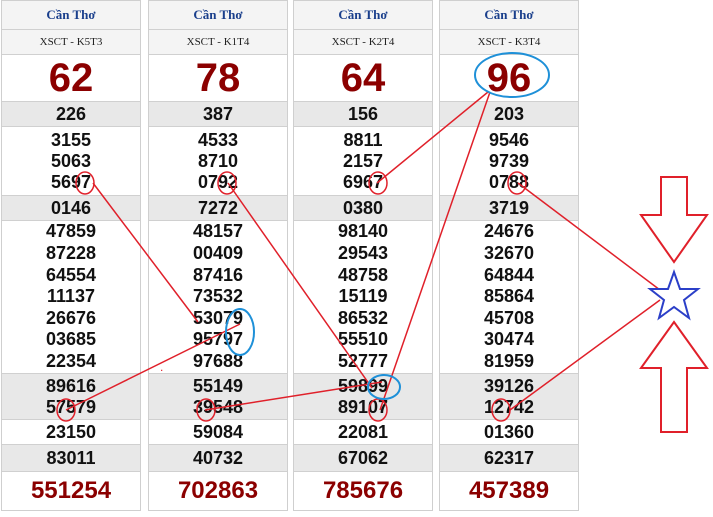 The width and height of the screenshot is (713, 517). What do you see at coordinates (674, 220) in the screenshot?
I see `down-arrow-icon` at bounding box center [674, 220].